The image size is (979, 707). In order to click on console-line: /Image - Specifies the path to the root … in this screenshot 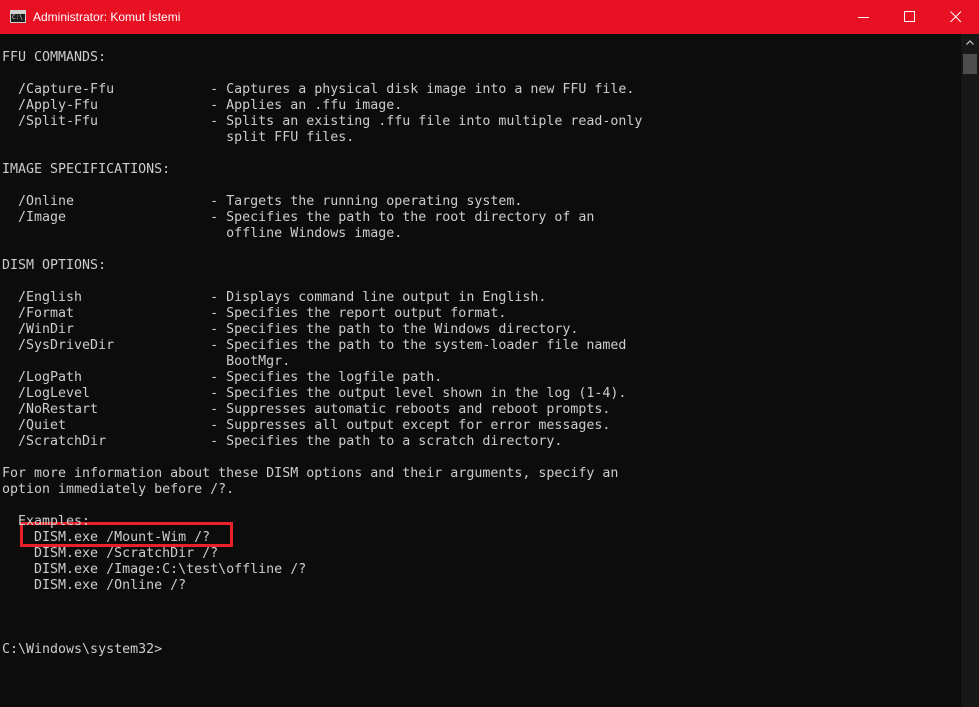, I will do `click(298, 217)`.